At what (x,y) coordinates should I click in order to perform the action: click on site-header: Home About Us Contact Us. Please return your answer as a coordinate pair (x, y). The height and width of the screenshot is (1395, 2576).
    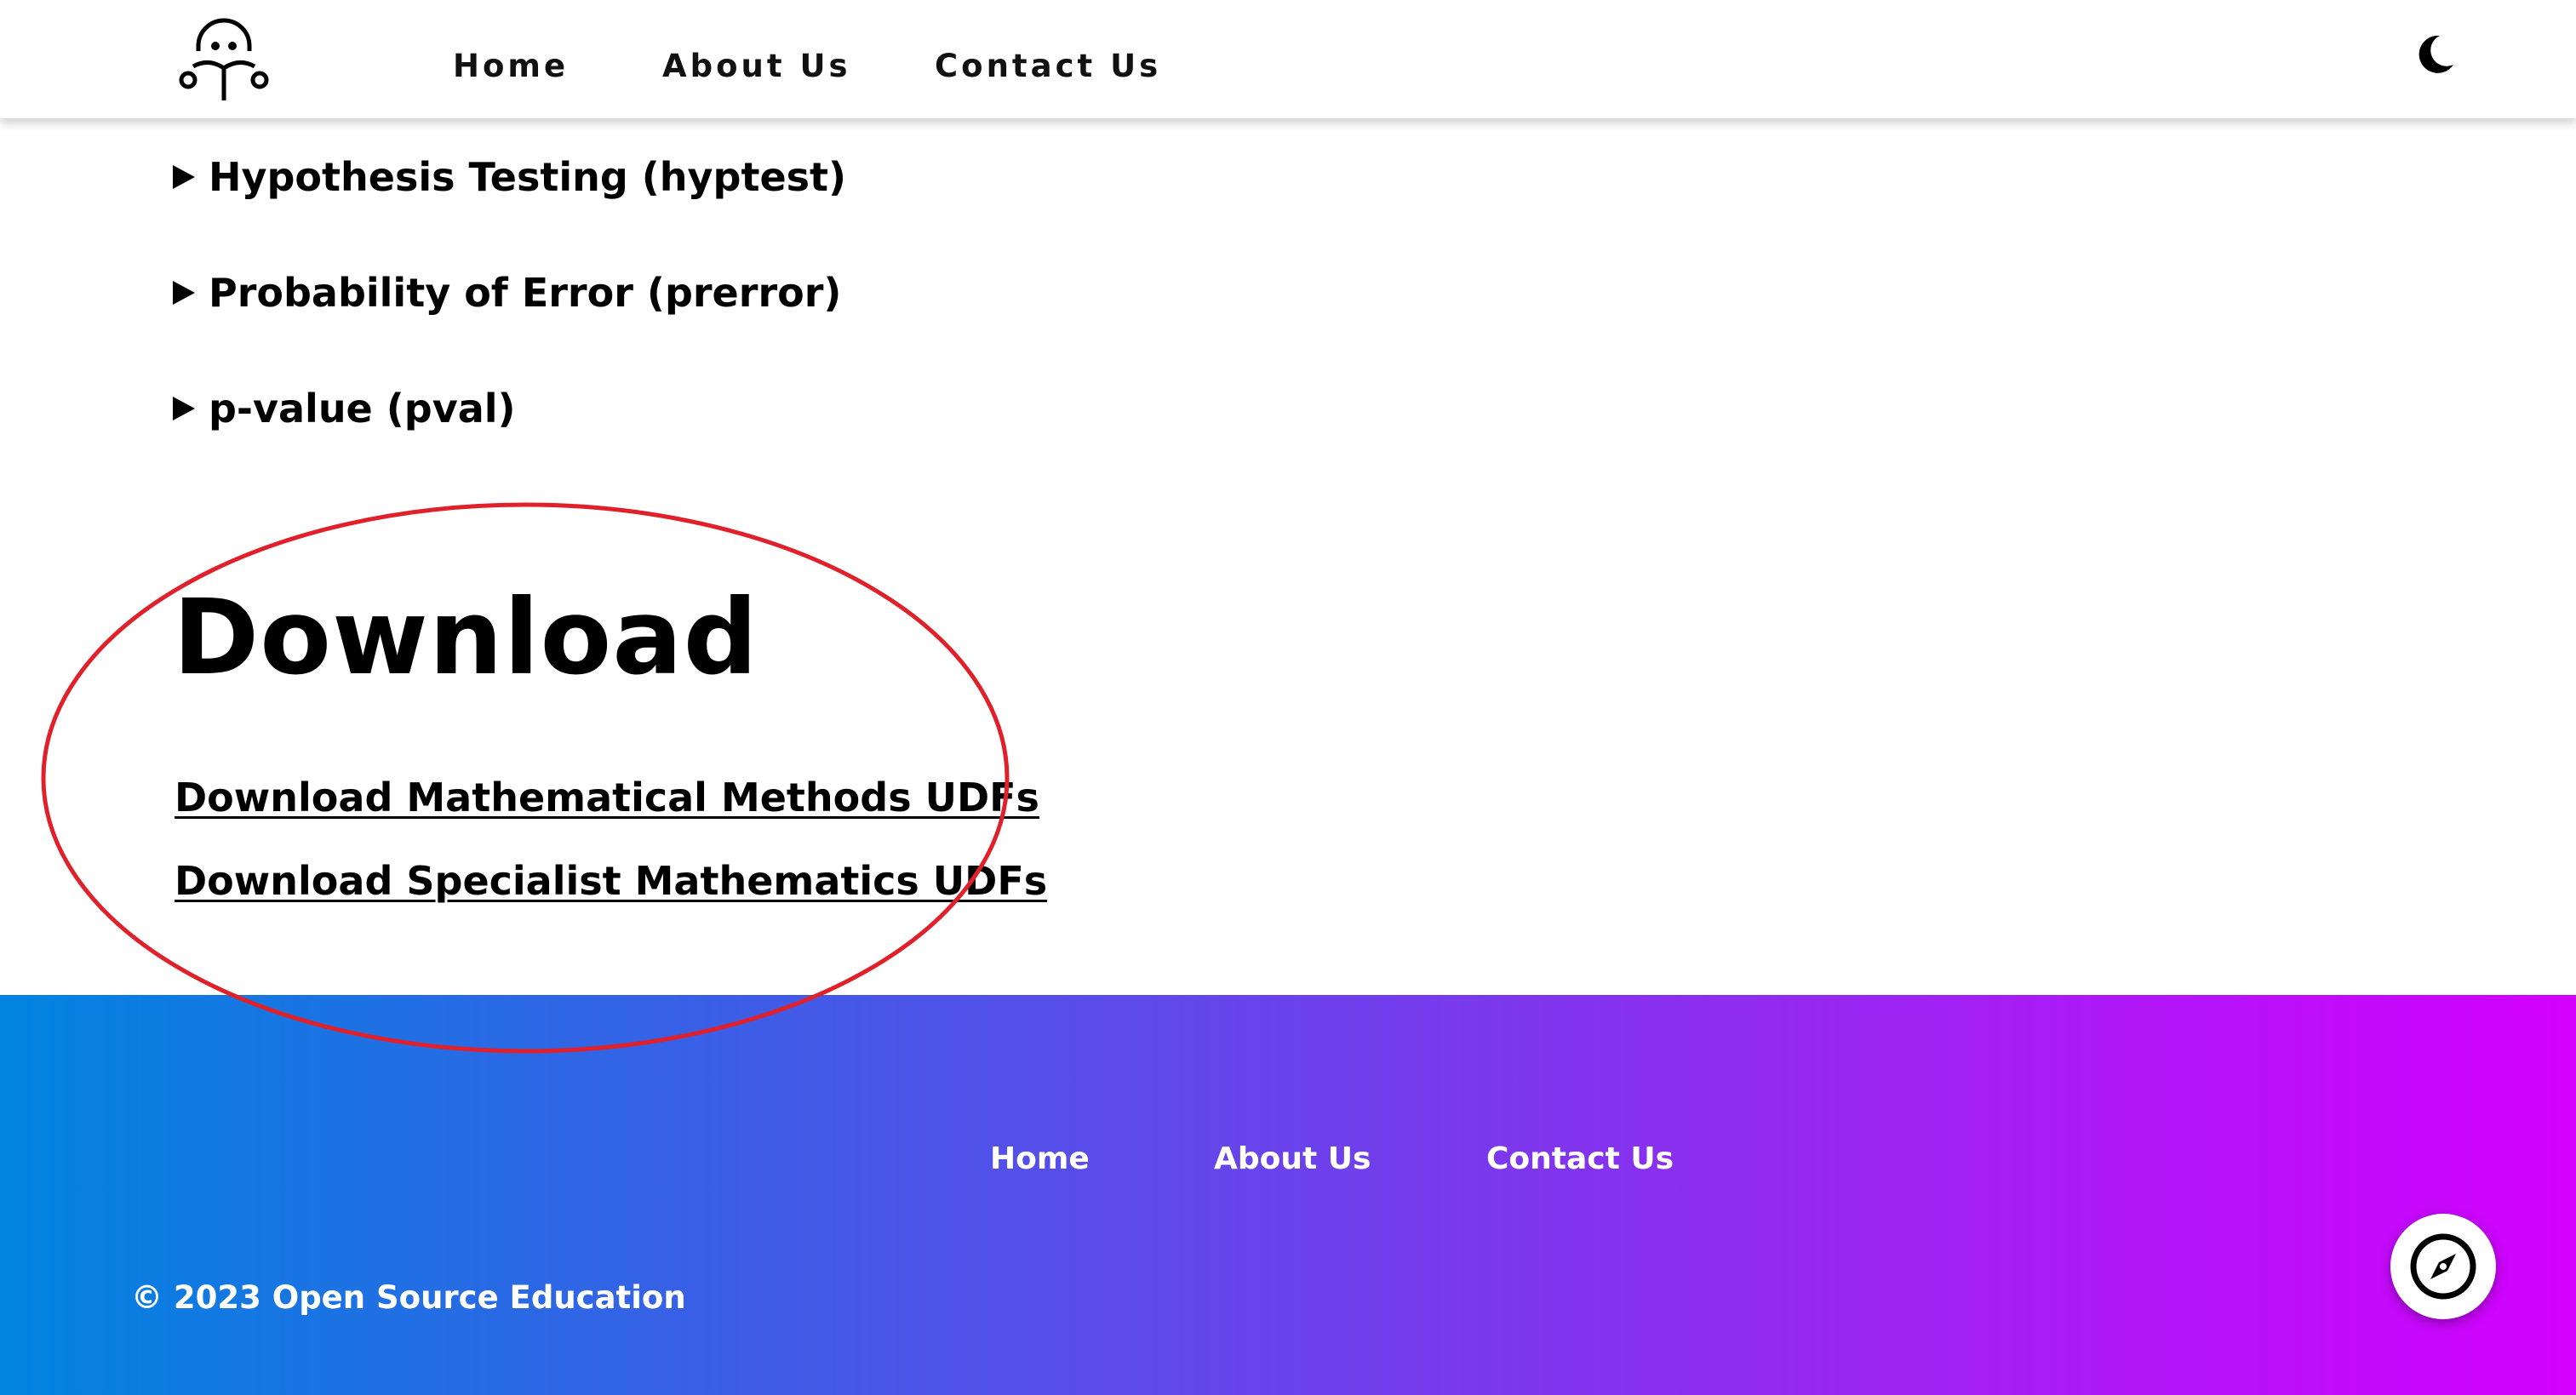
    Looking at the image, I should click on (1288, 59).